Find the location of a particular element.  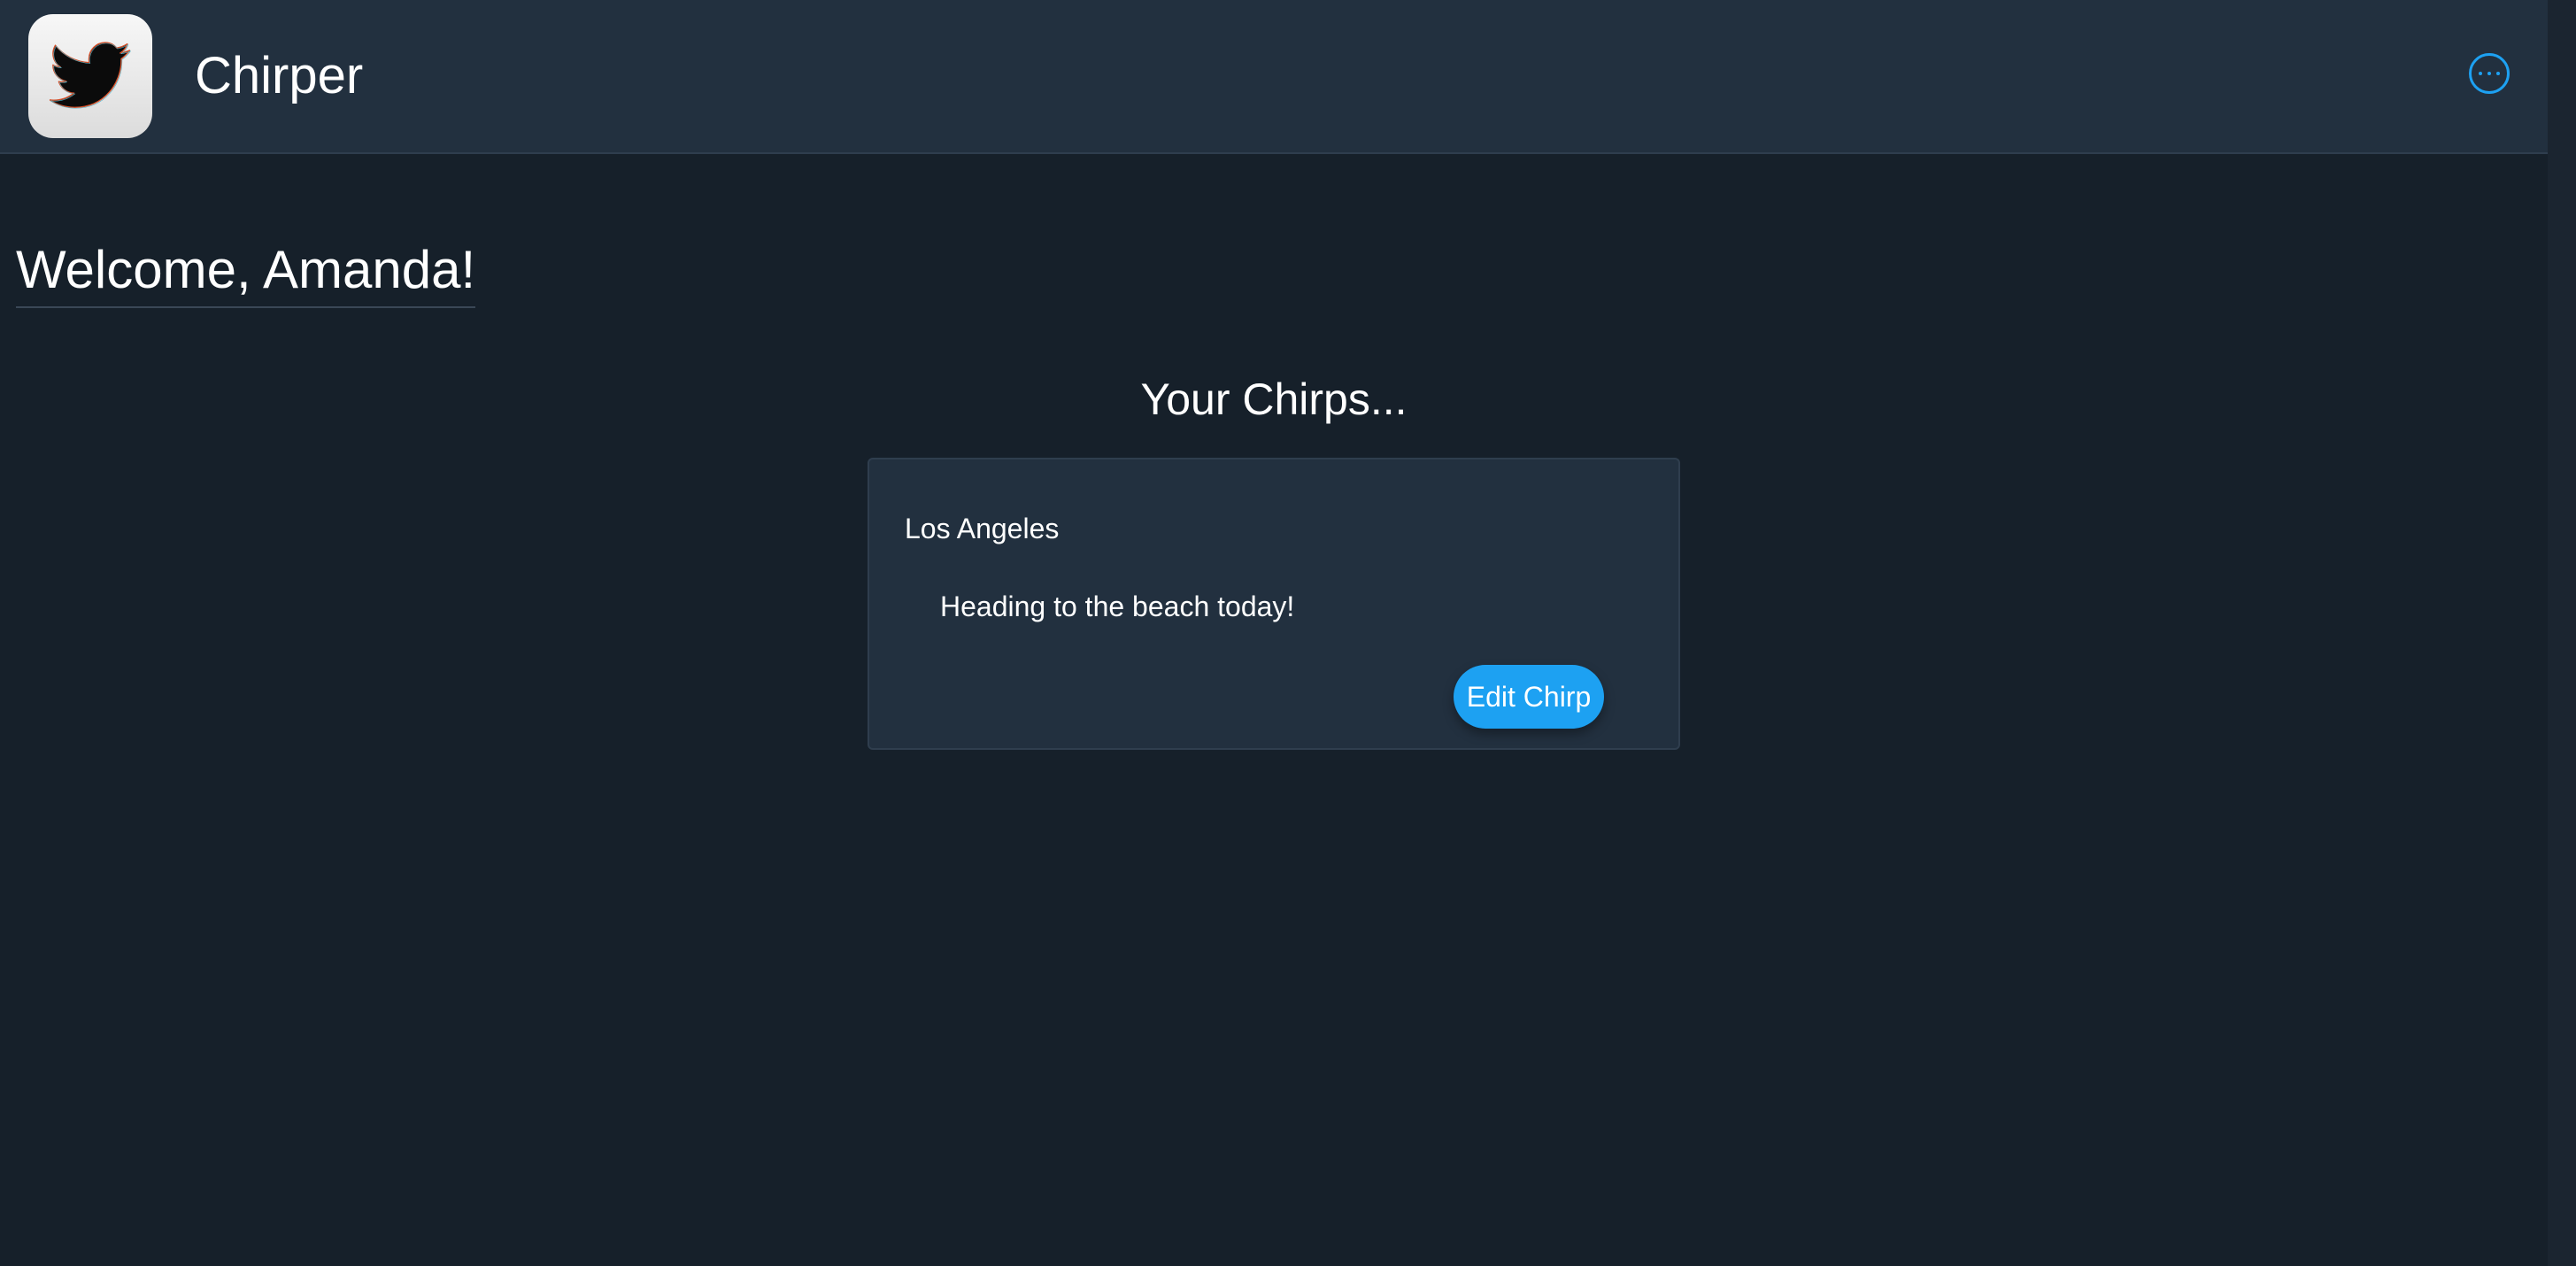

chirp-location: Los Angeles is located at coordinates (982, 528).